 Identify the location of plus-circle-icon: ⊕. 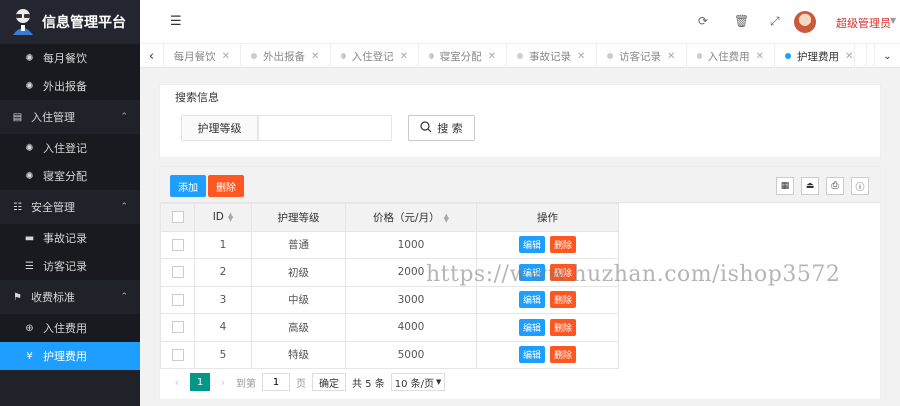
(29, 328).